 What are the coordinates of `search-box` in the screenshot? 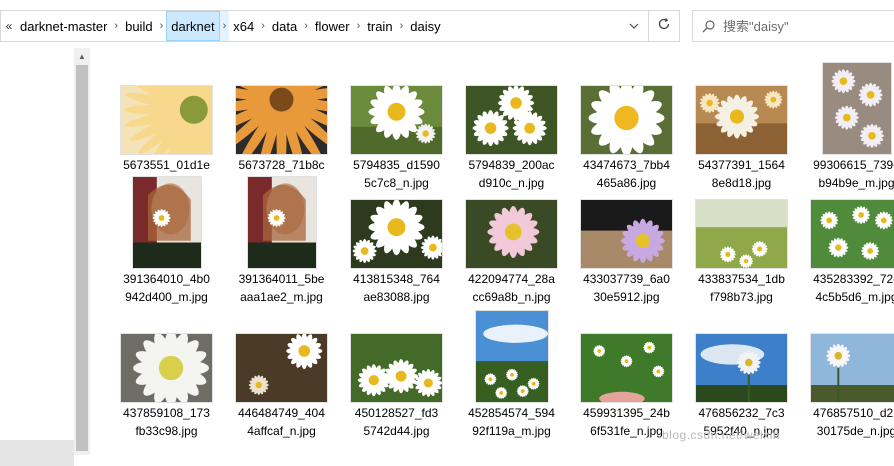 It's located at (793, 26).